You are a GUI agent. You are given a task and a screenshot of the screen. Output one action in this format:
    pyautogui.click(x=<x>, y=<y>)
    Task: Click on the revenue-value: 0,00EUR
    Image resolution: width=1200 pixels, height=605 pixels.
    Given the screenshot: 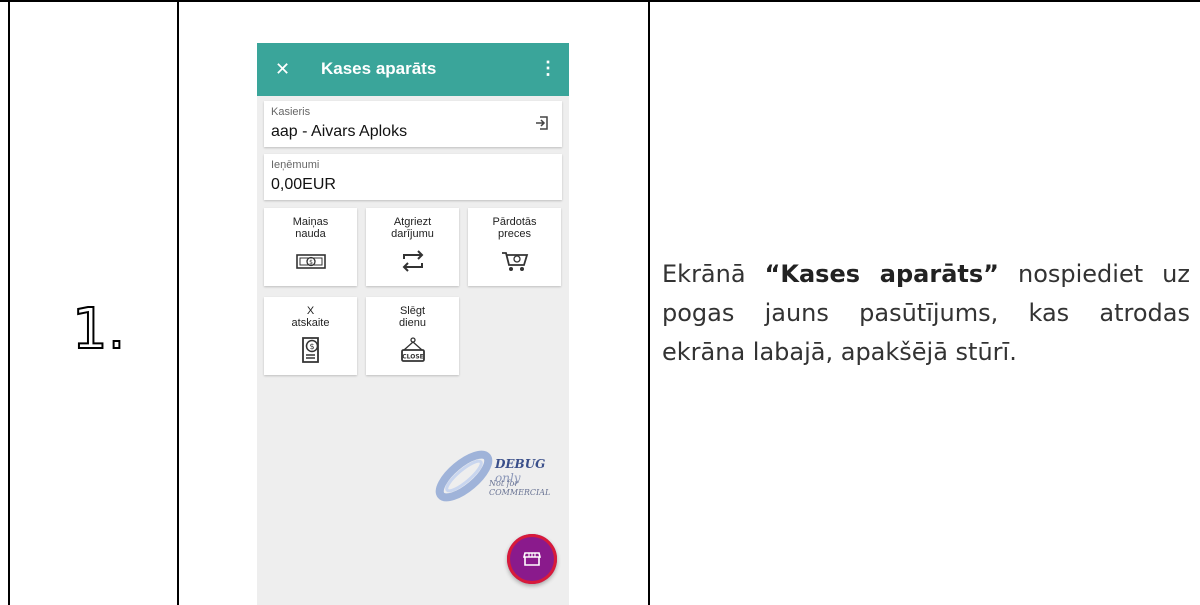 What is the action you would take?
    pyautogui.click(x=303, y=184)
    